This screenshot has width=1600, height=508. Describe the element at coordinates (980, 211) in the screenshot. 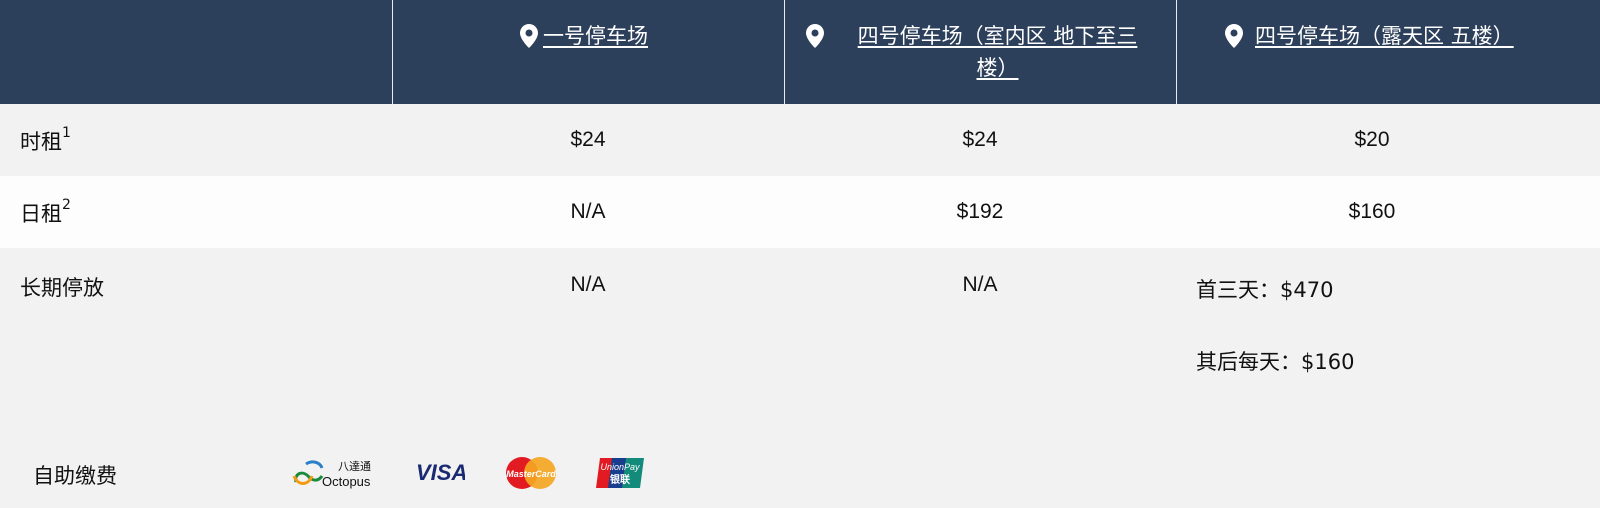

I see `cell-value: $192` at that location.